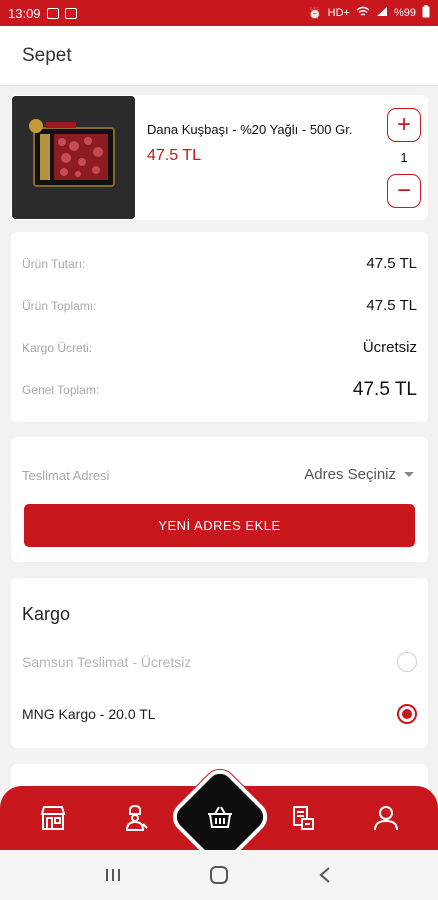  I want to click on radio-button-selected, so click(407, 714).